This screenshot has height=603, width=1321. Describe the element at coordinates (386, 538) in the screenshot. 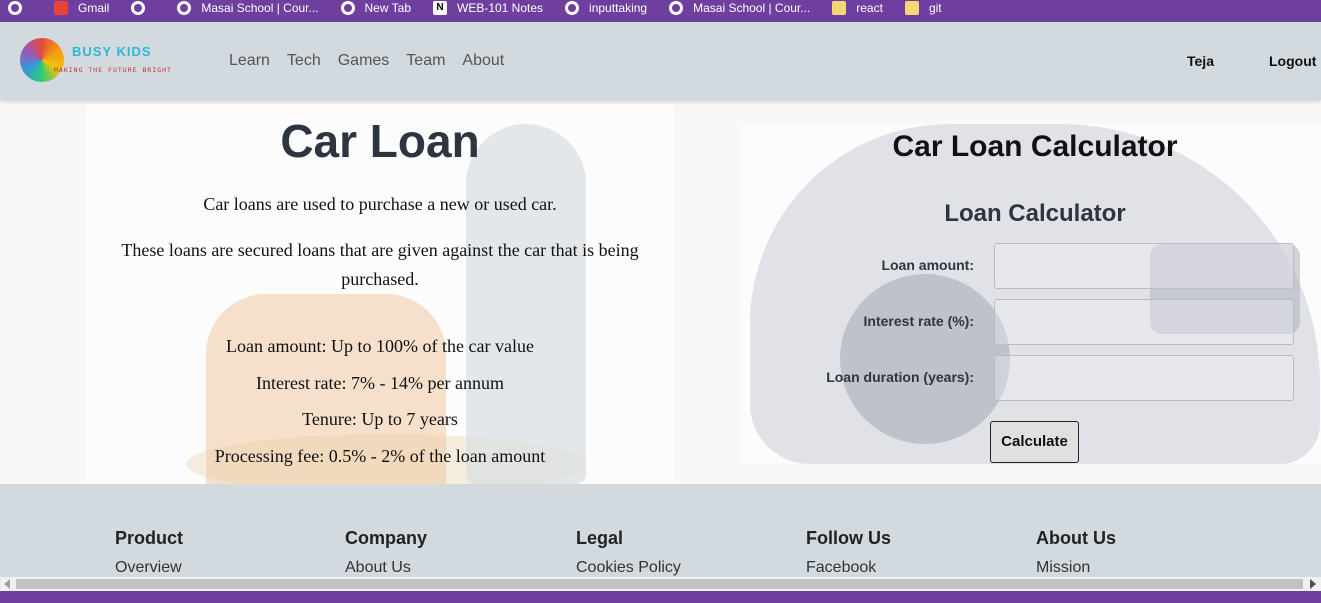

I see `footer-heading: Company` at that location.